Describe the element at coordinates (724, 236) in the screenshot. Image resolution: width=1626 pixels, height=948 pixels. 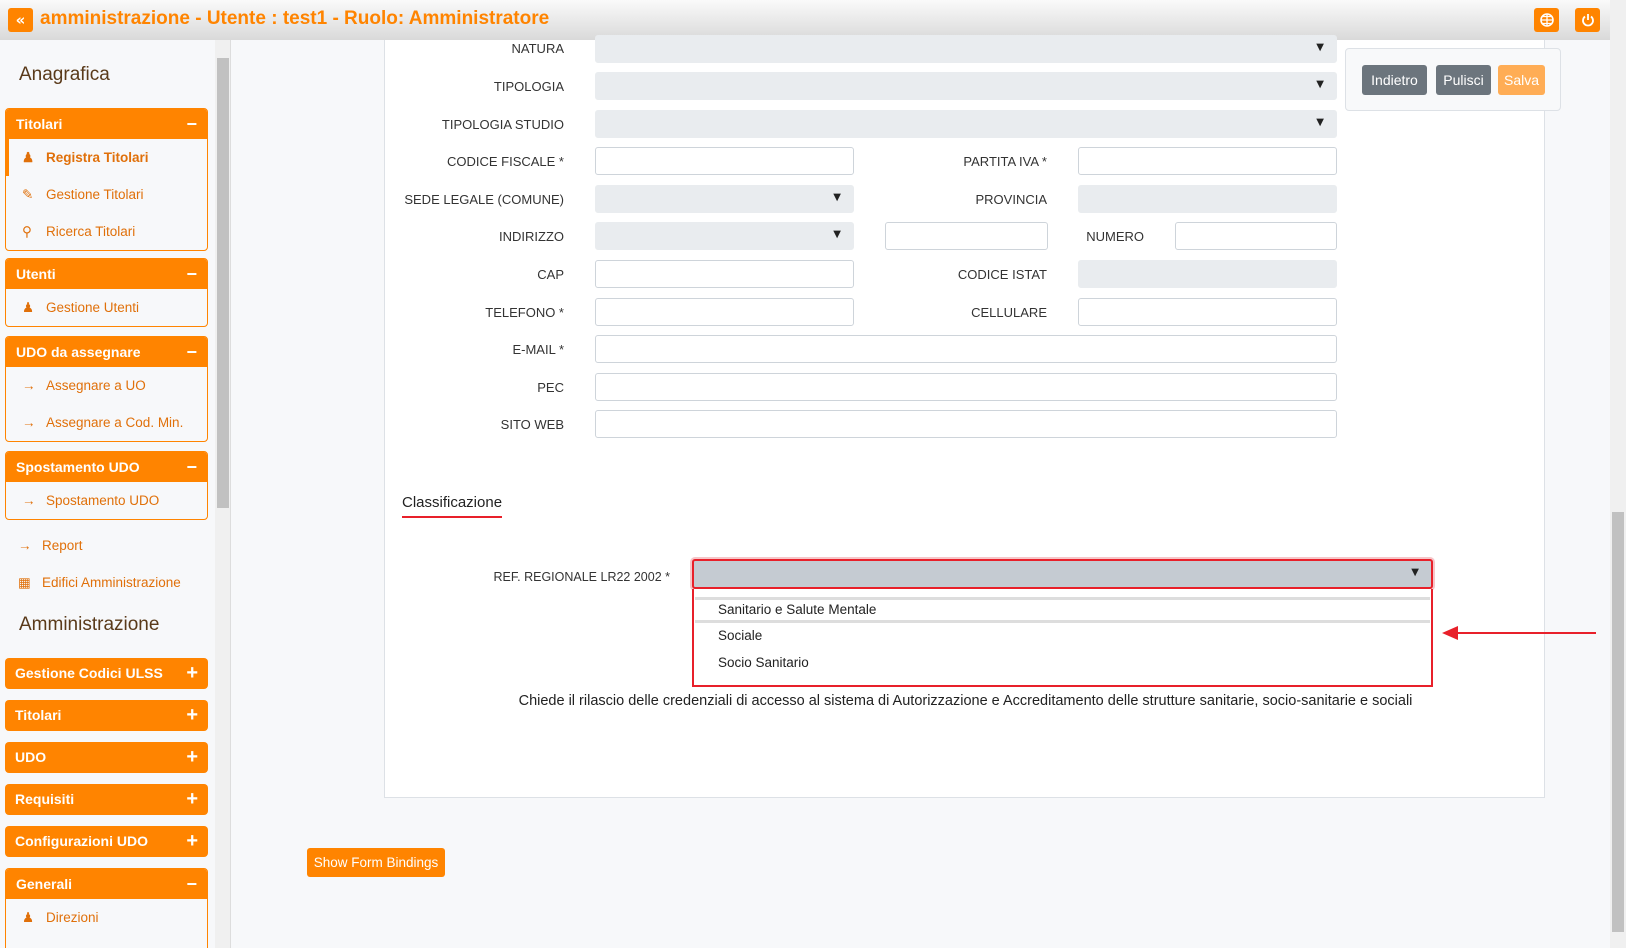
I see `indirizzo-select: ▼` at that location.